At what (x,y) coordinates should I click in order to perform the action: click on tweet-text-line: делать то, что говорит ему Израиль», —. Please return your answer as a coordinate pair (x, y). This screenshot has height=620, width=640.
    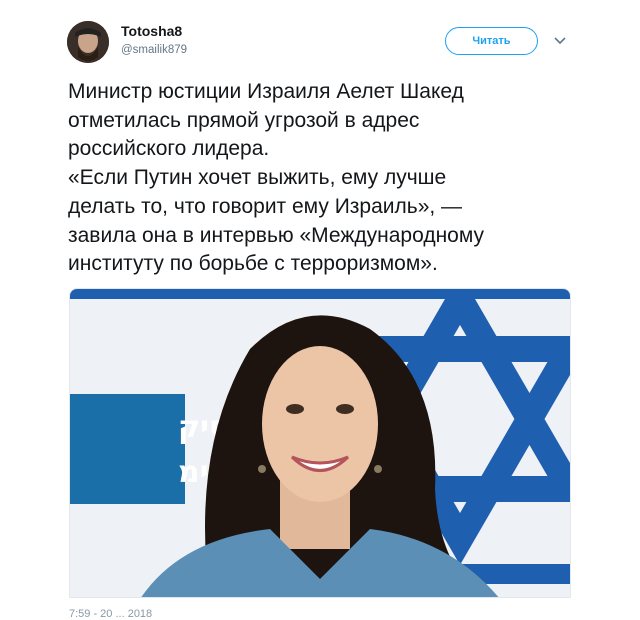
    Looking at the image, I should click on (265, 206).